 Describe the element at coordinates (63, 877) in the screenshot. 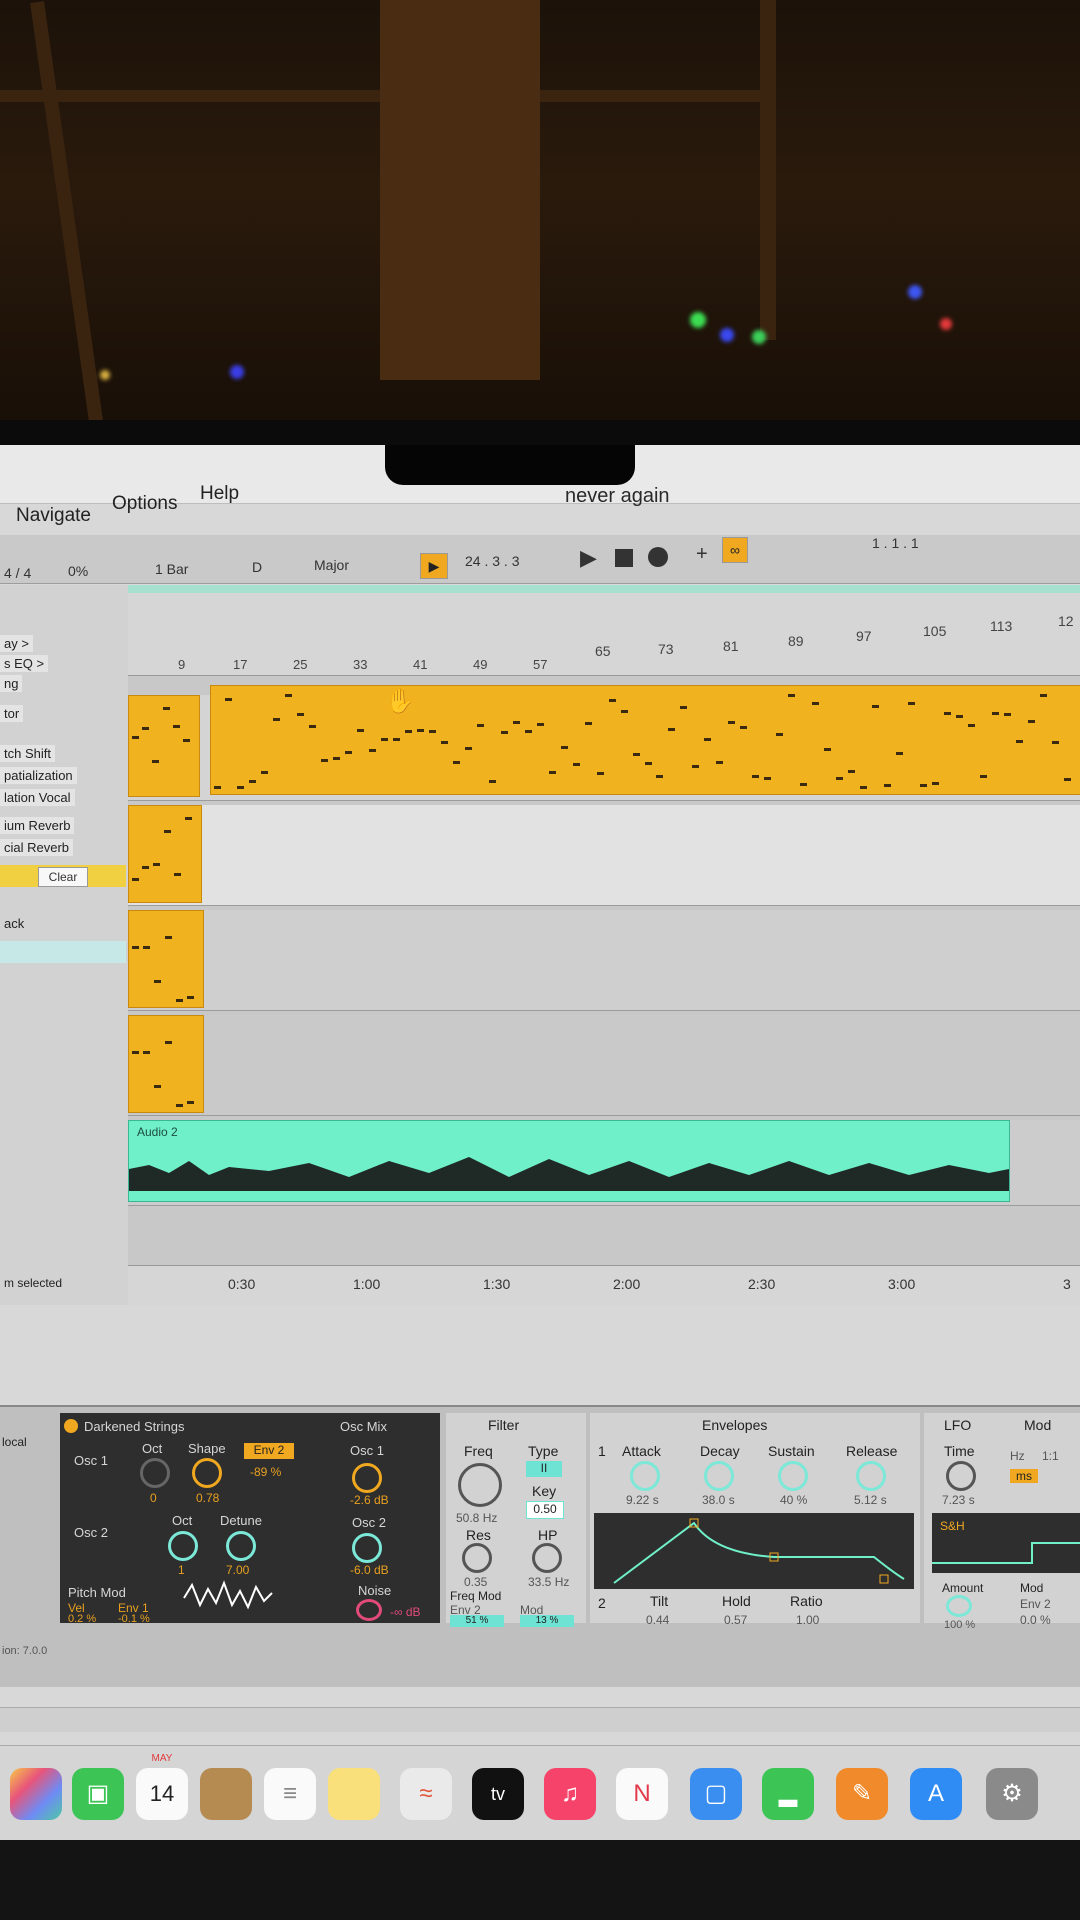

I see `clear-button: Clear` at that location.